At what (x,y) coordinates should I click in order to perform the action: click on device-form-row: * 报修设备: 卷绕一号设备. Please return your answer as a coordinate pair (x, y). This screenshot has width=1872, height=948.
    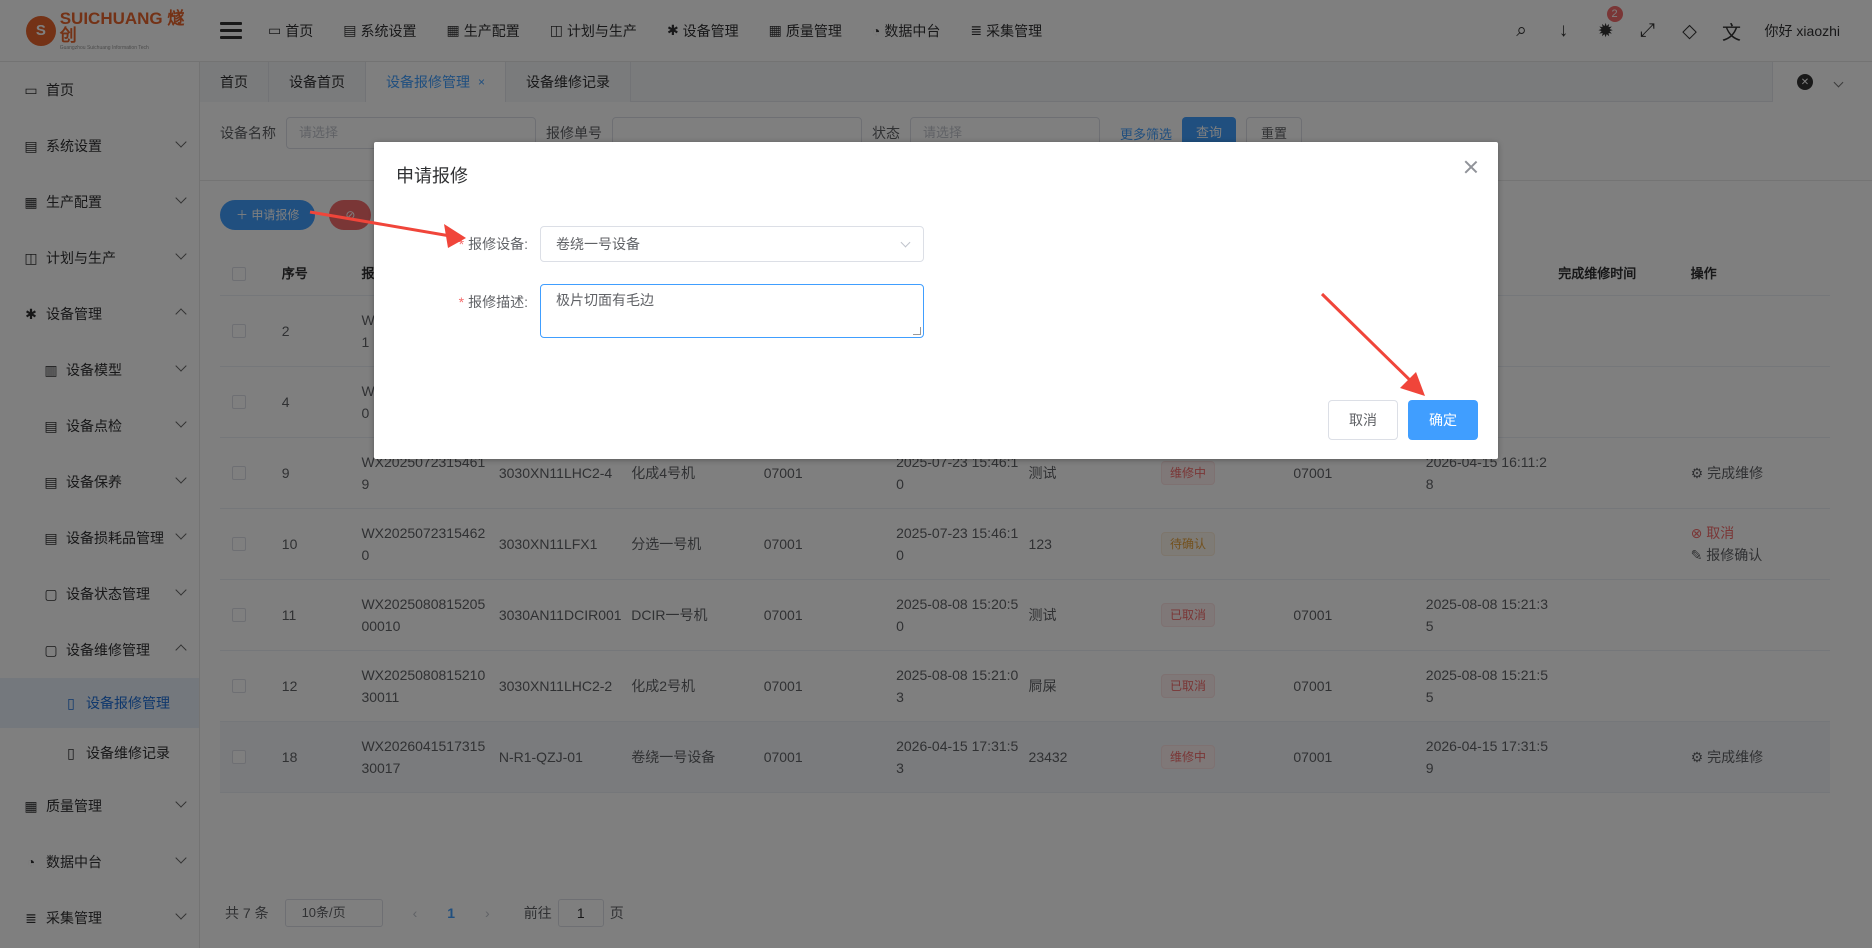
    Looking at the image, I should click on (649, 244).